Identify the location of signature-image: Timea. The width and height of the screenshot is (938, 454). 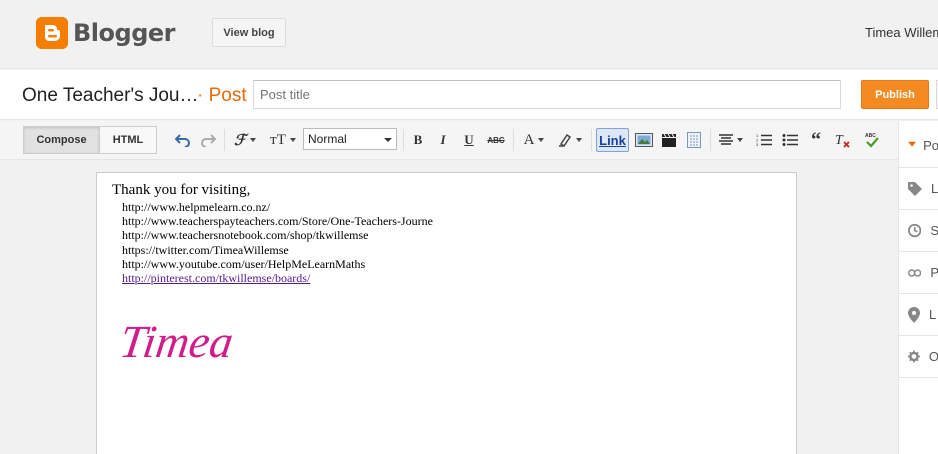
(199, 341).